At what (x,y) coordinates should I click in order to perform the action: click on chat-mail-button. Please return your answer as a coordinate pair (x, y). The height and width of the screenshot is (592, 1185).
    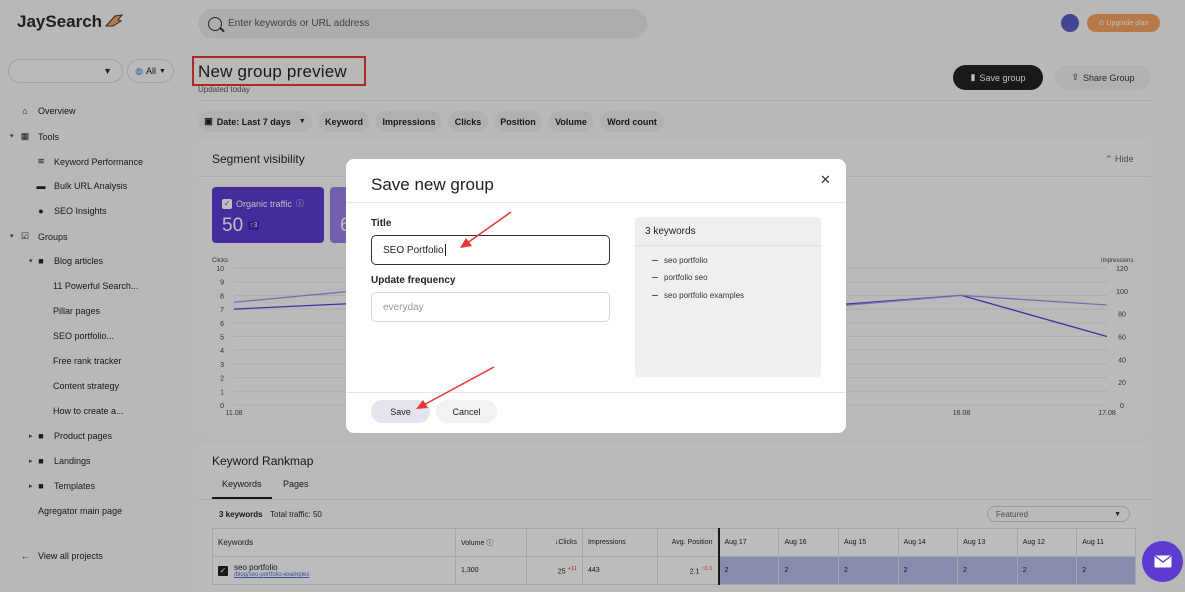
    Looking at the image, I should click on (1162, 561).